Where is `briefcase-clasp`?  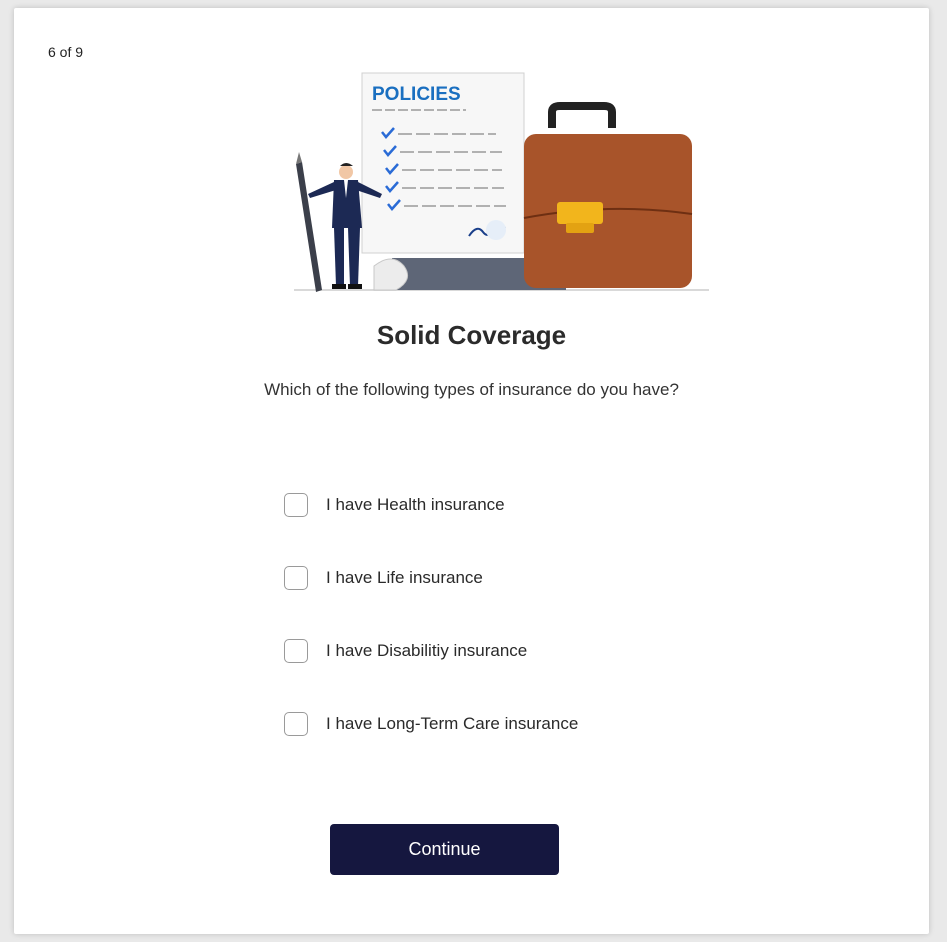
briefcase-clasp is located at coordinates (580, 213).